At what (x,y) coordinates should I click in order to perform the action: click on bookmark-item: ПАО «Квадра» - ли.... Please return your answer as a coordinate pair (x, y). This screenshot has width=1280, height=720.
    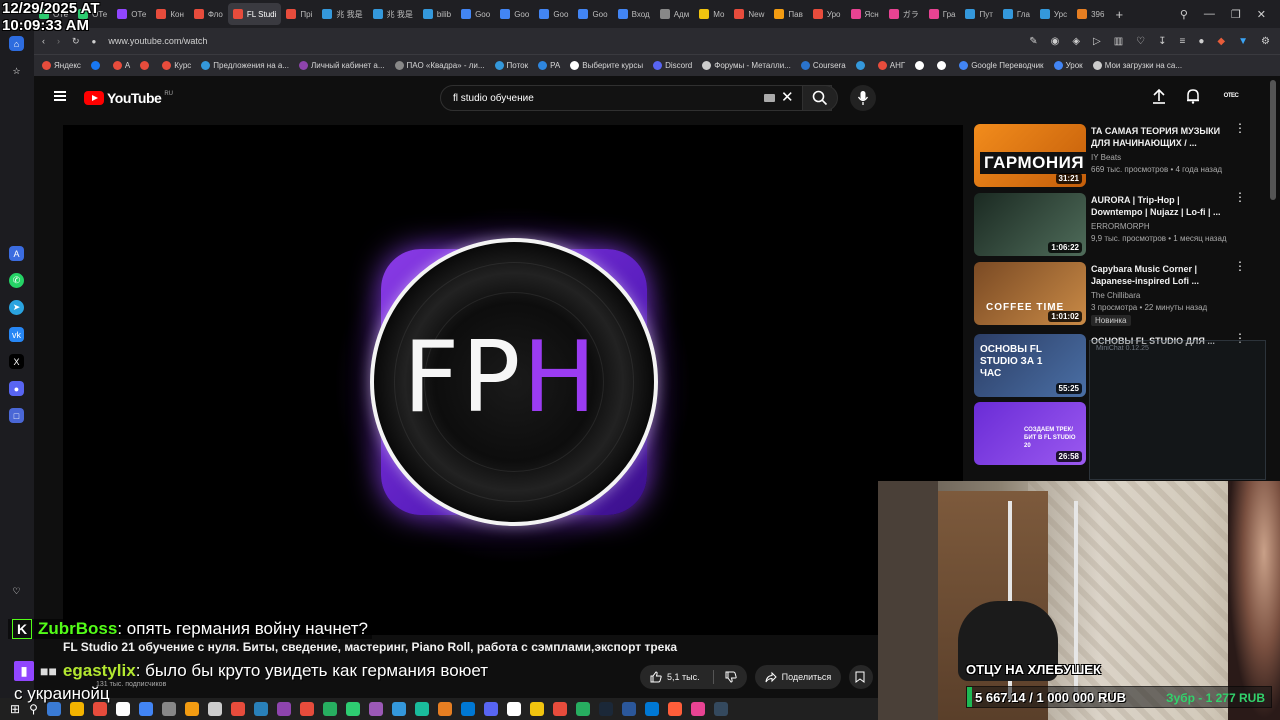
    Looking at the image, I should click on (439, 65).